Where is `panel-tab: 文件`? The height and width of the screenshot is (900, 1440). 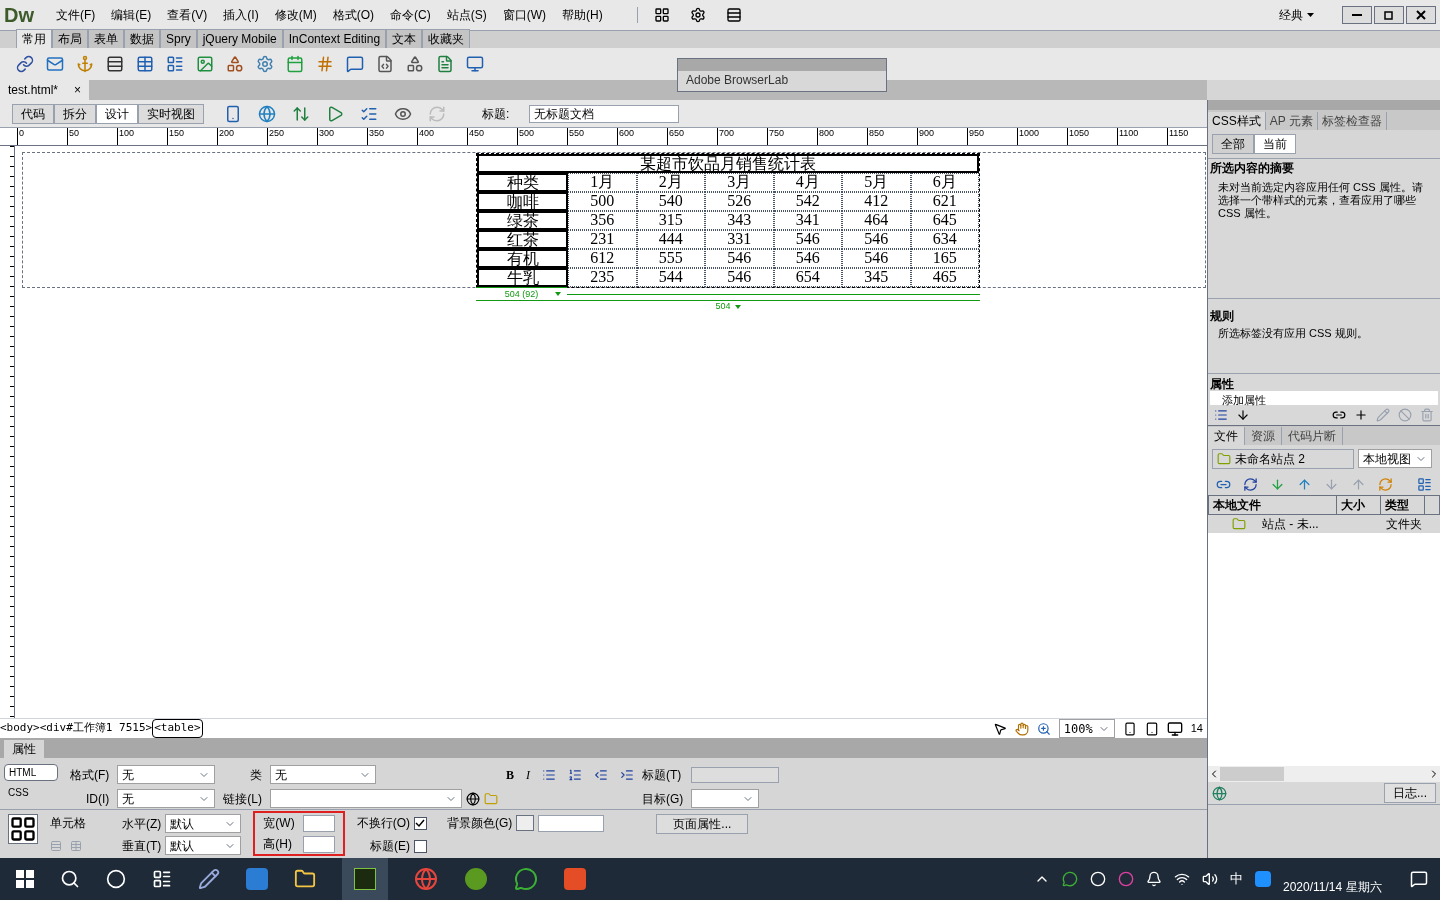
panel-tab: 文件 is located at coordinates (1226, 436).